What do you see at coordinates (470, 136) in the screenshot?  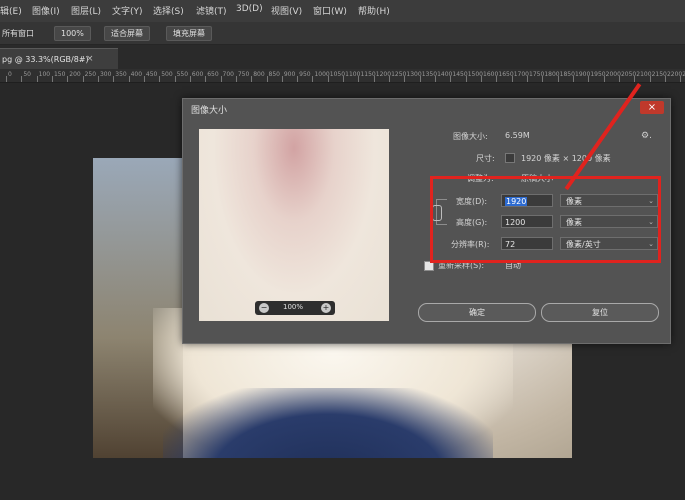 I see `image-size-label: 图像大小:` at bounding box center [470, 136].